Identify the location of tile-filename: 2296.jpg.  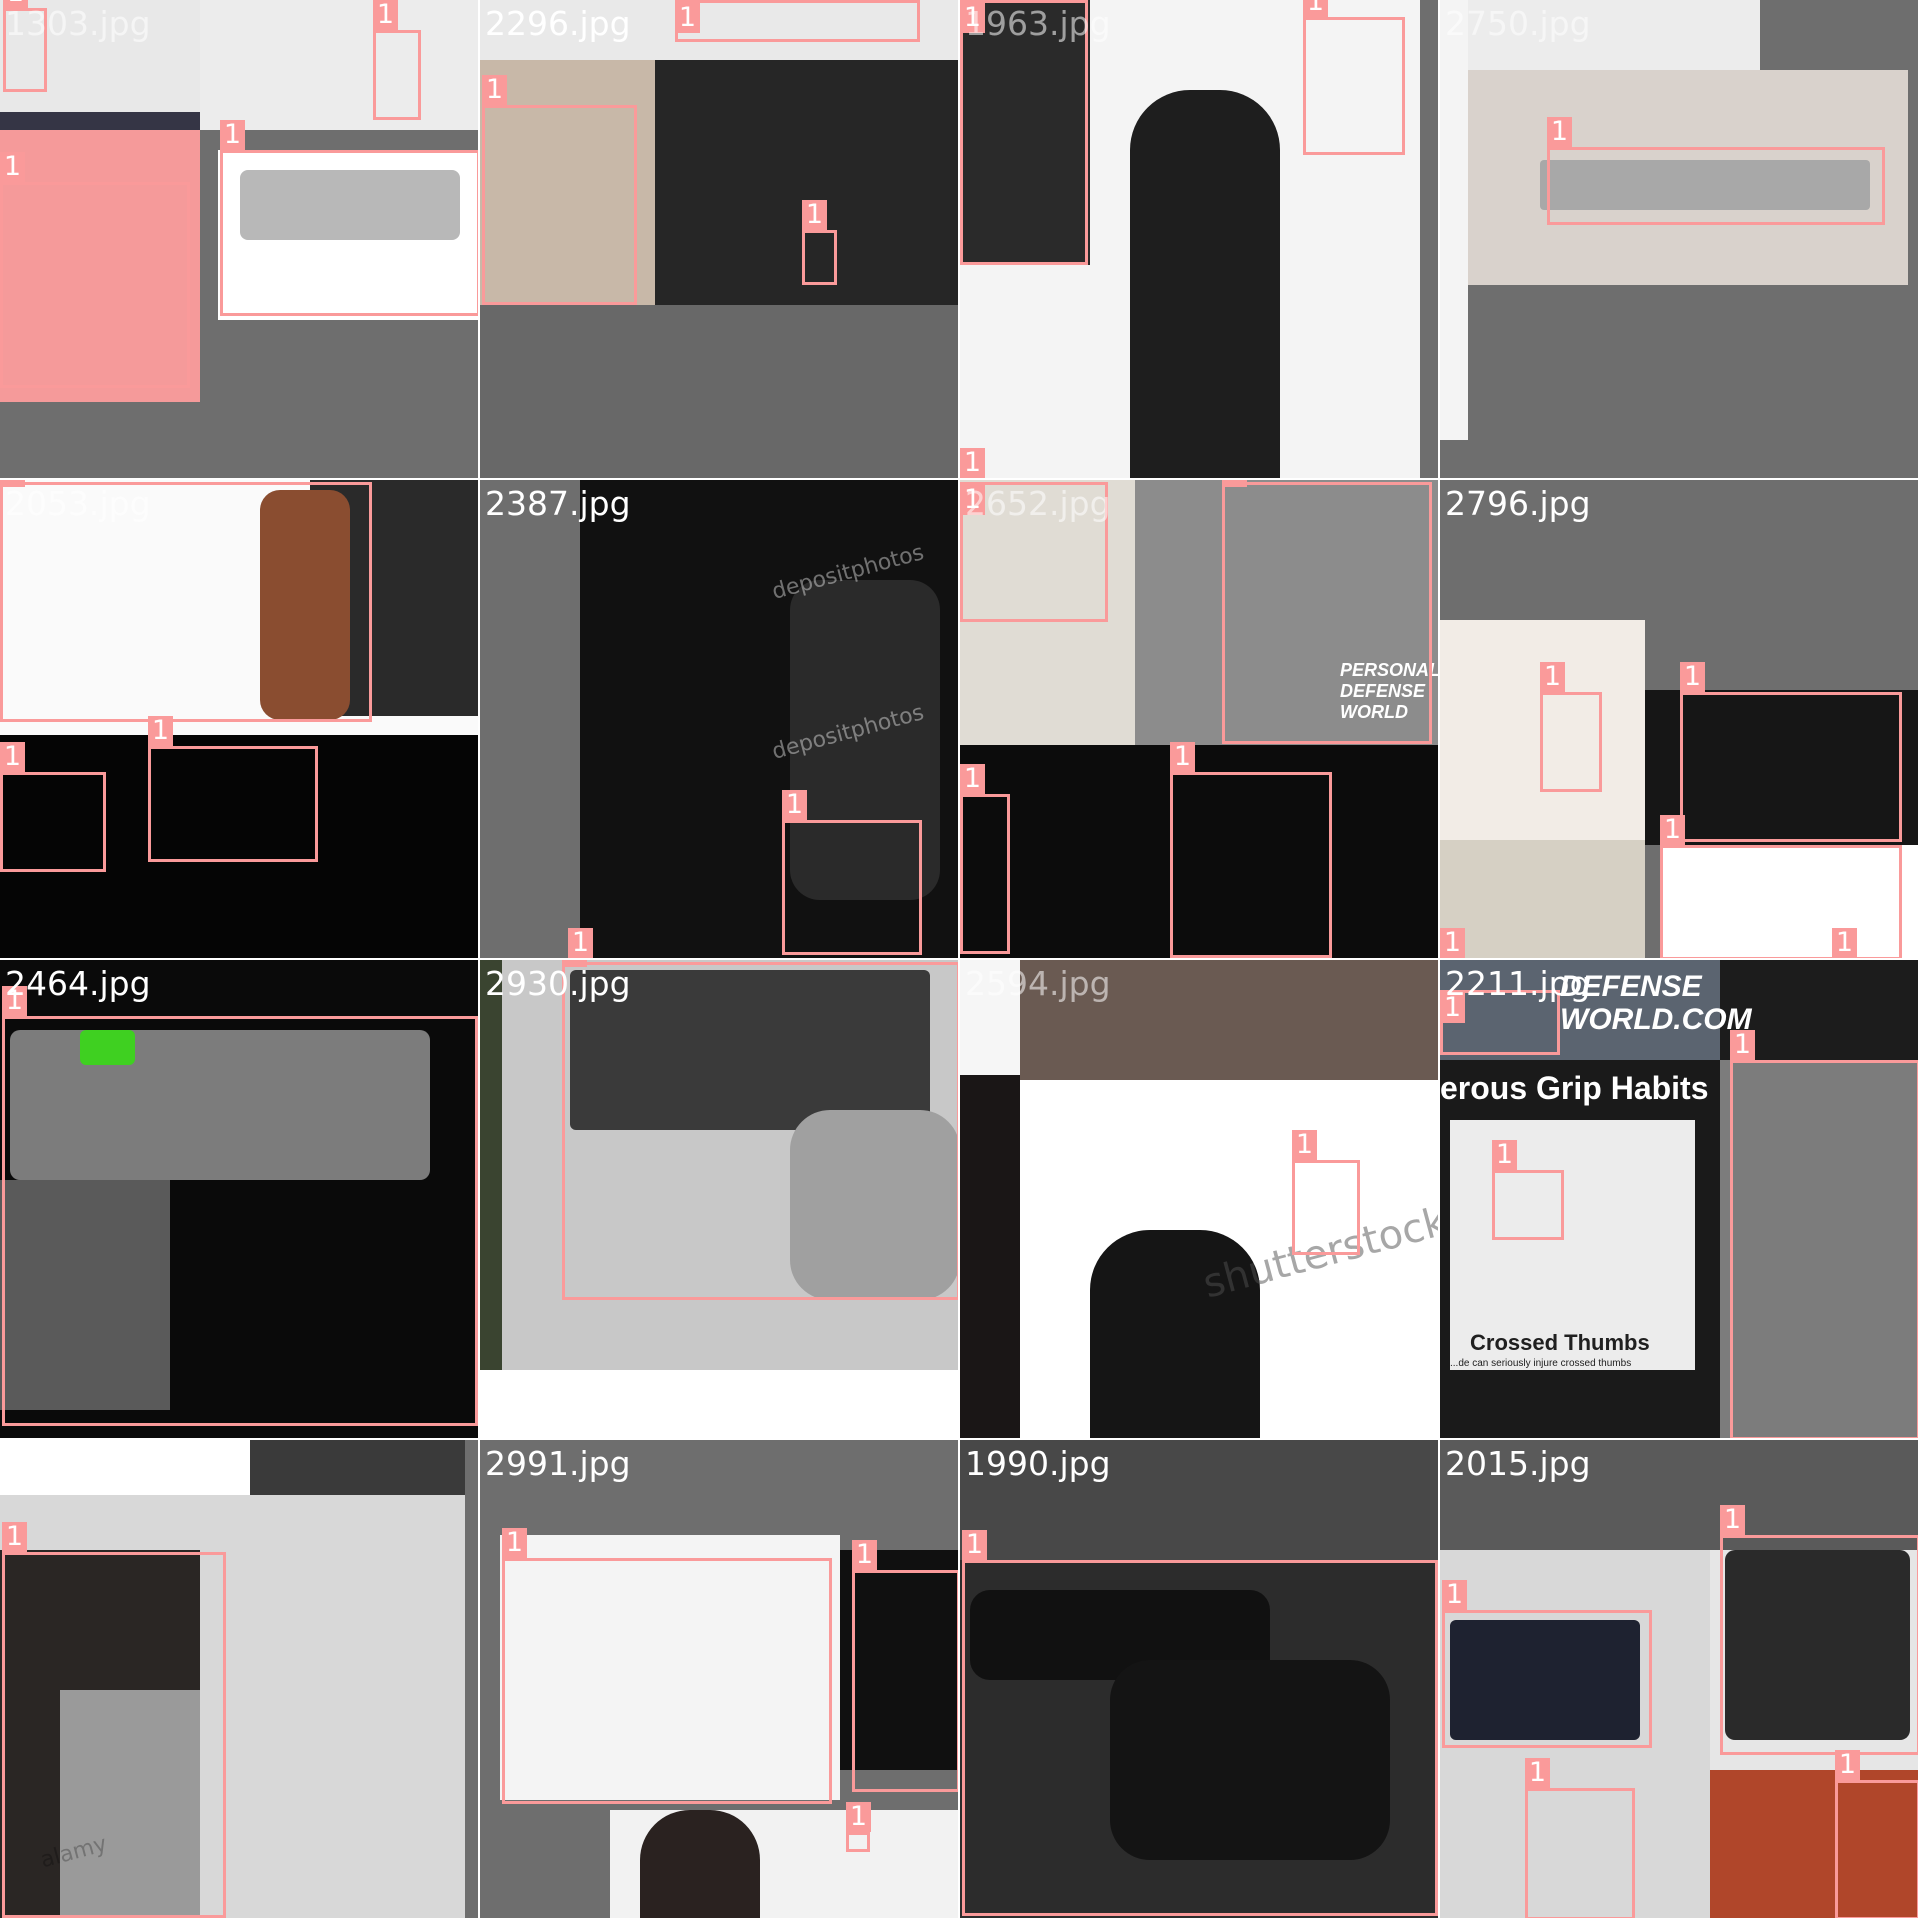
(558, 23).